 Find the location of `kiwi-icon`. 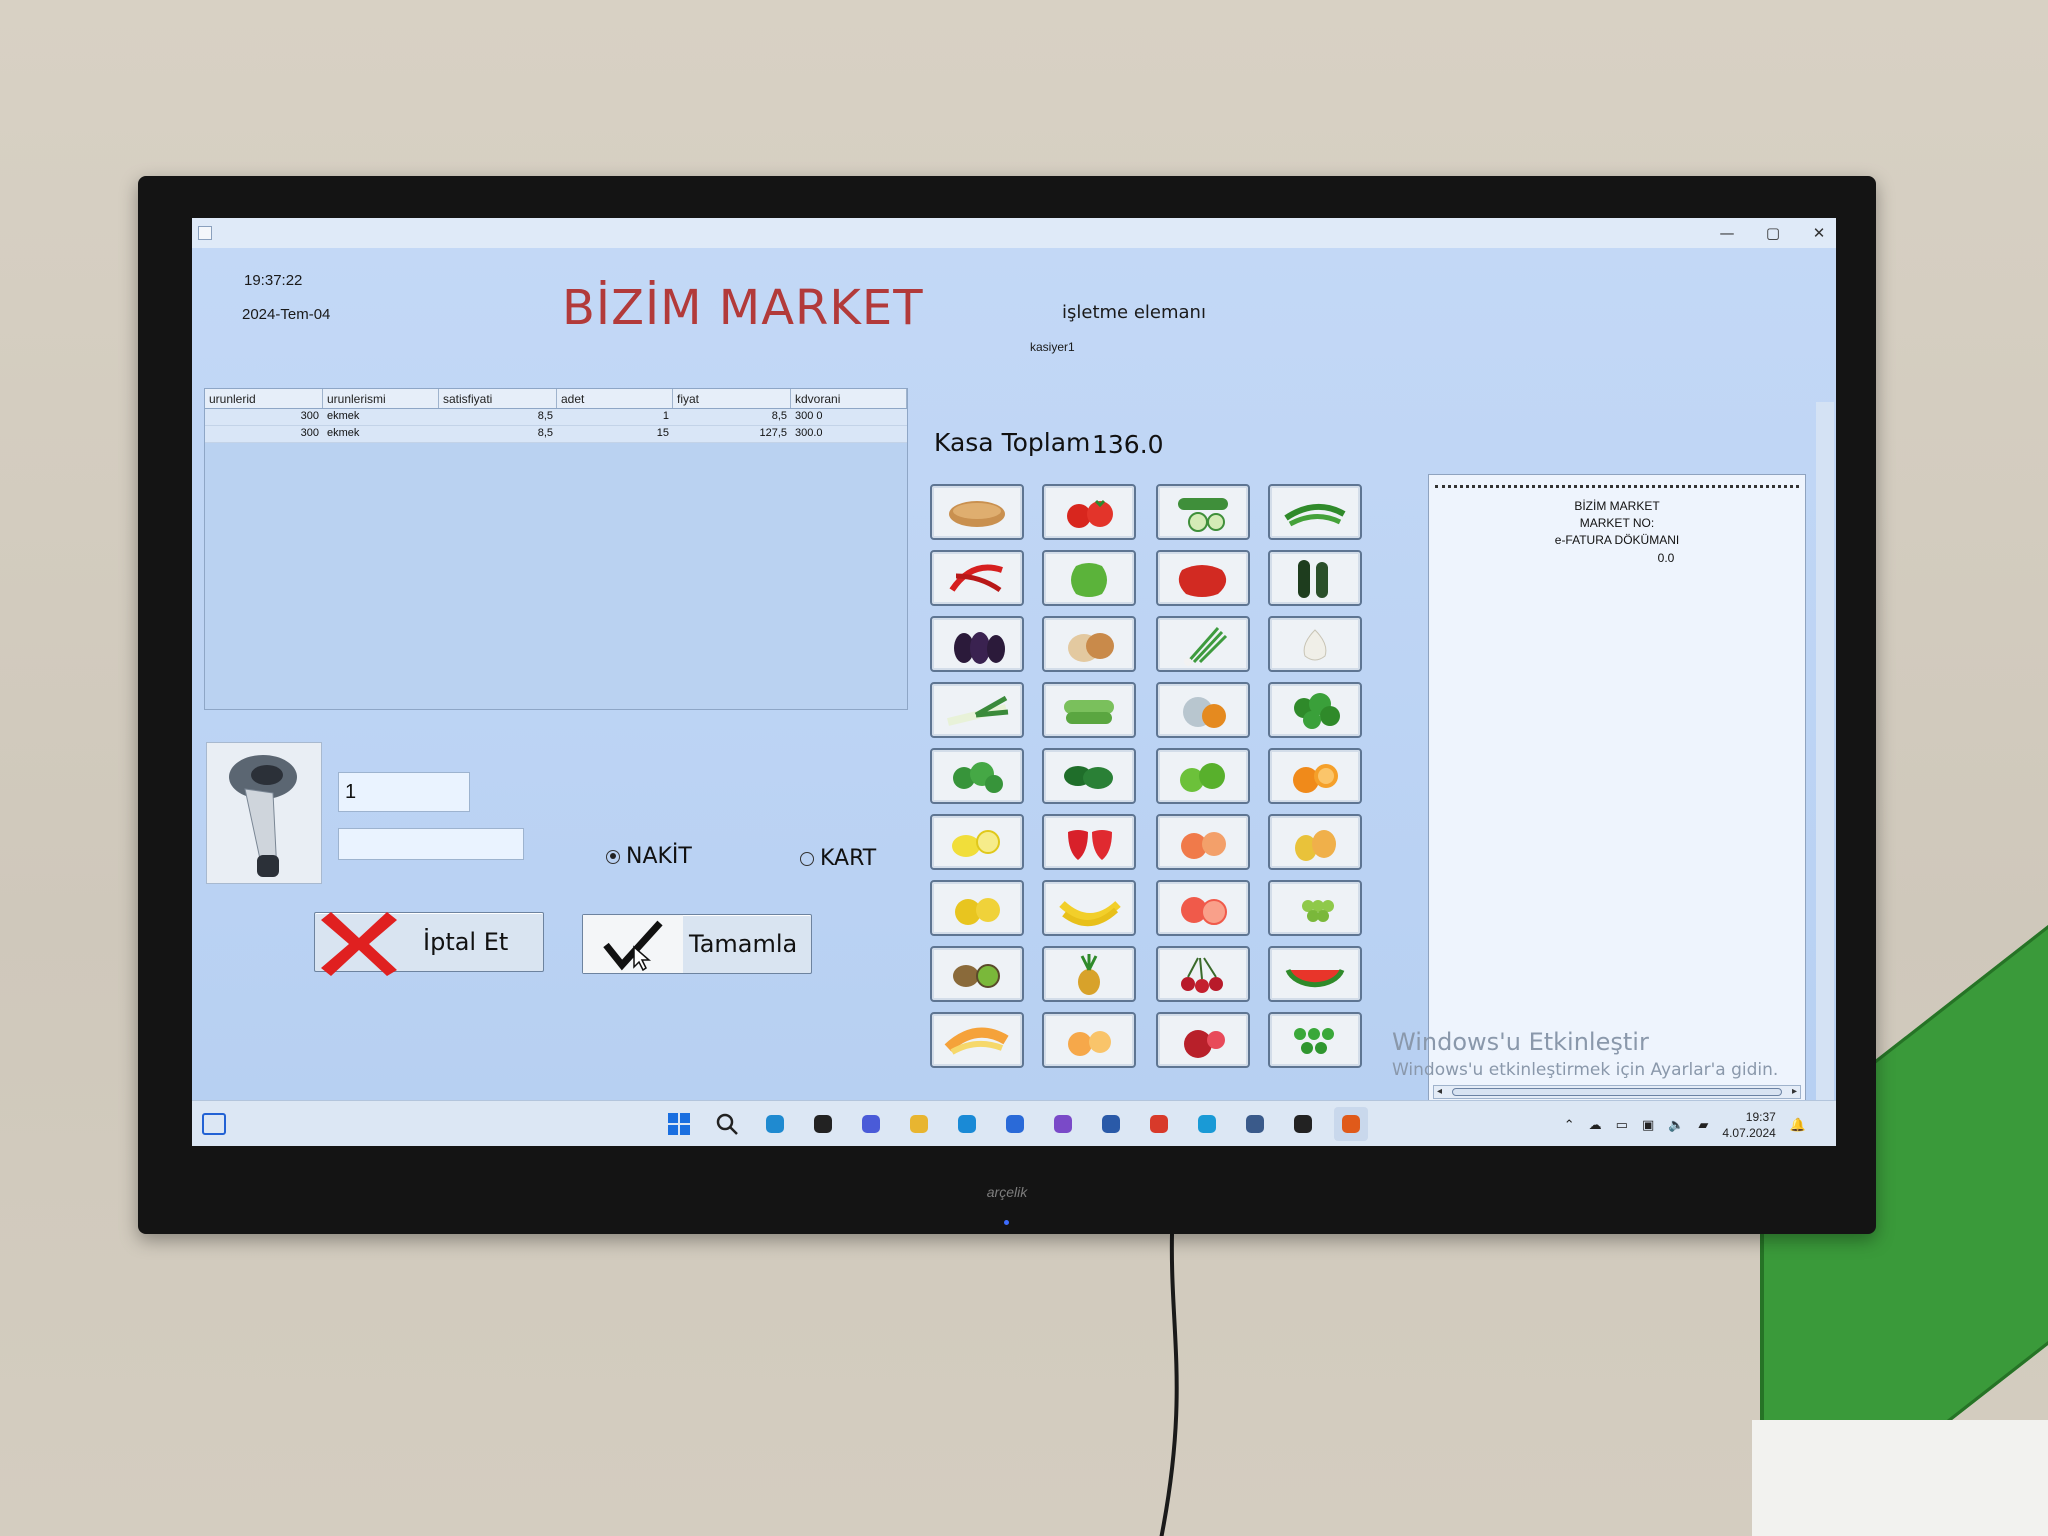

kiwi-icon is located at coordinates (976, 976).